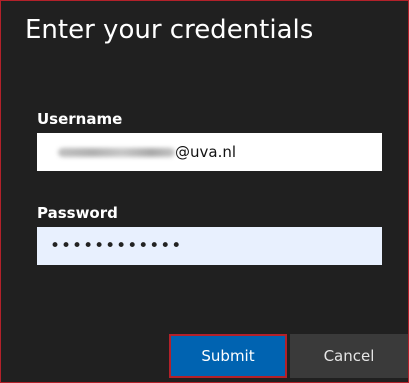 This screenshot has height=383, width=409. What do you see at coordinates (80, 119) in the screenshot?
I see `username-label: Username` at bounding box center [80, 119].